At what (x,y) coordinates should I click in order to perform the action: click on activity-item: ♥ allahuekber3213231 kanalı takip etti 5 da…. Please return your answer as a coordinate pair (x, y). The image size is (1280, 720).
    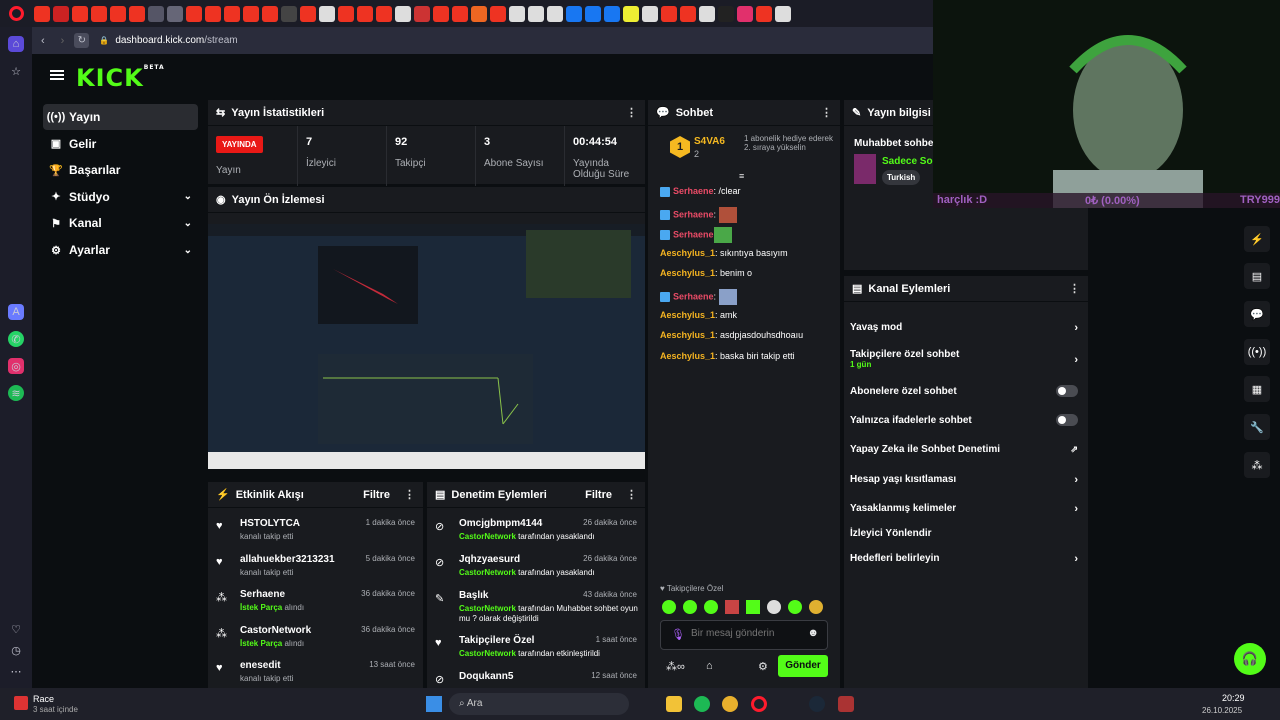
    Looking at the image, I should click on (315, 570).